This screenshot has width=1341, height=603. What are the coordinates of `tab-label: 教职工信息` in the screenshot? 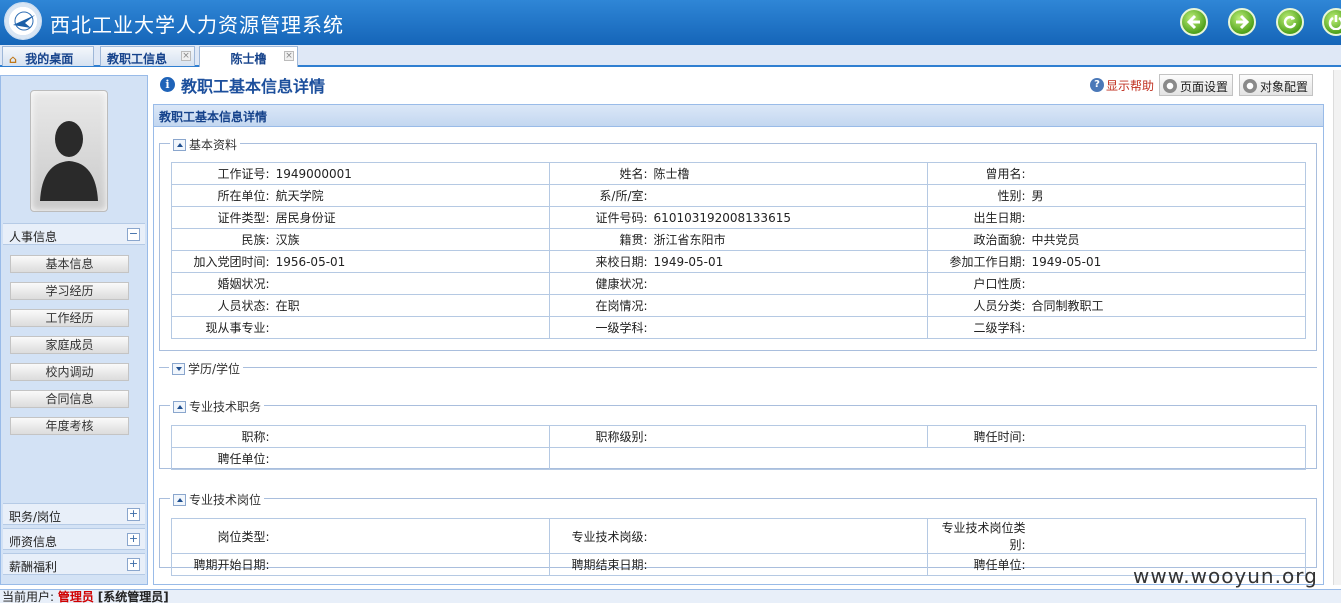 It's located at (137, 59).